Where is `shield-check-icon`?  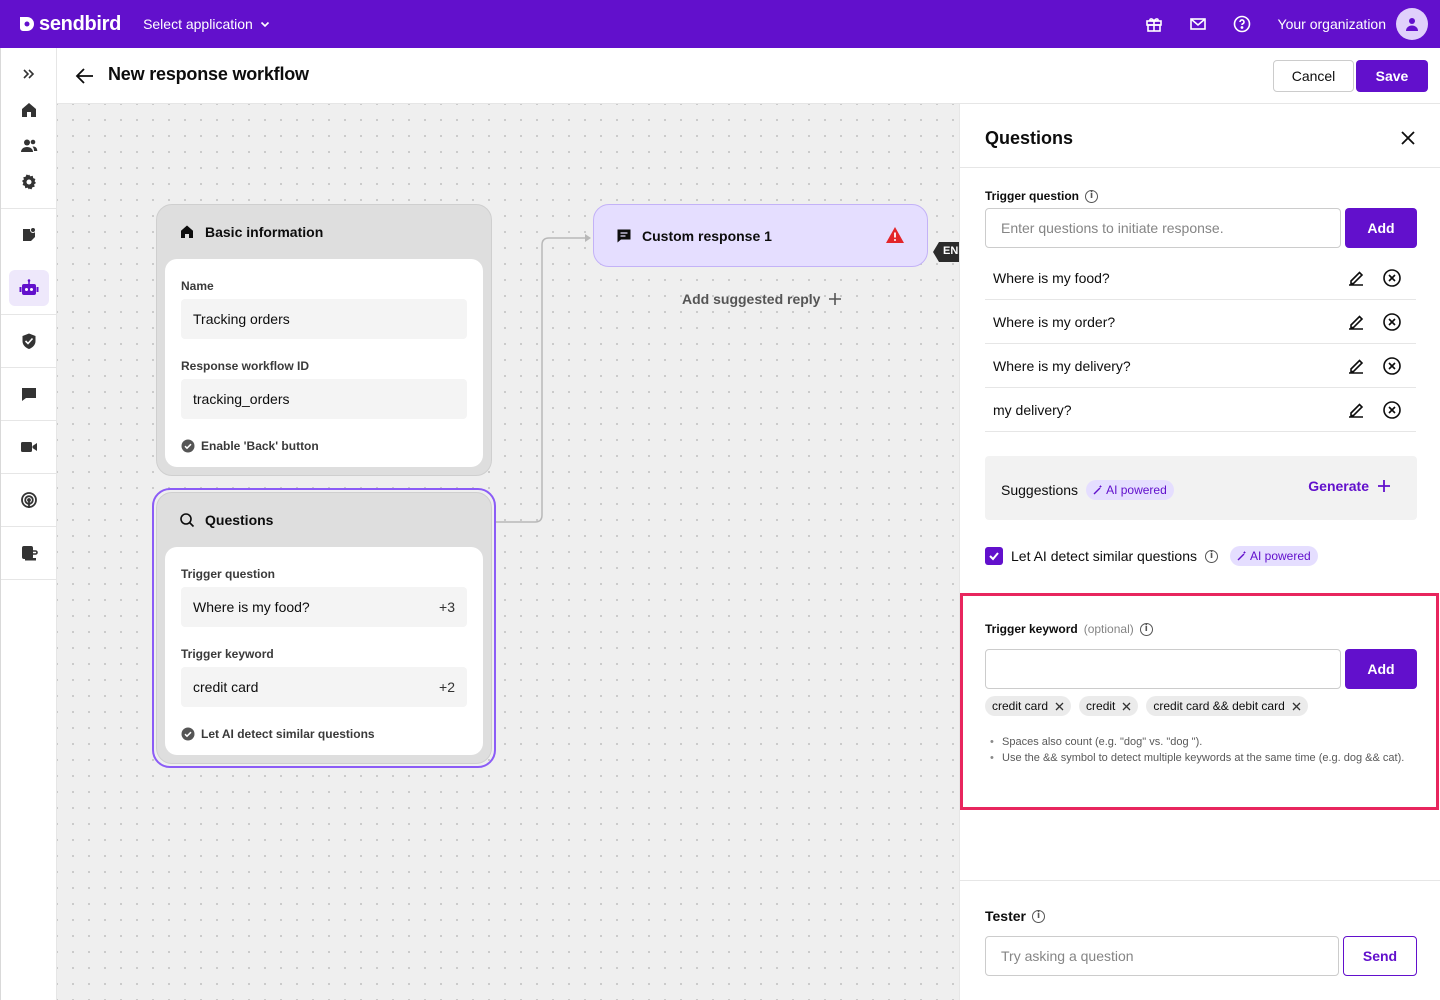 shield-check-icon is located at coordinates (29, 341).